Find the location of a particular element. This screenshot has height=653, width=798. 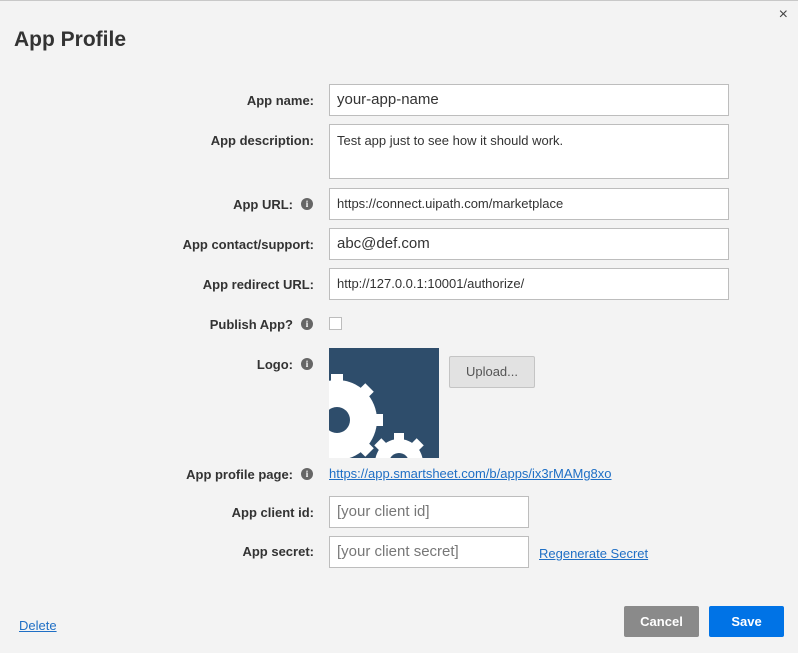

save-button: Save is located at coordinates (746, 621).